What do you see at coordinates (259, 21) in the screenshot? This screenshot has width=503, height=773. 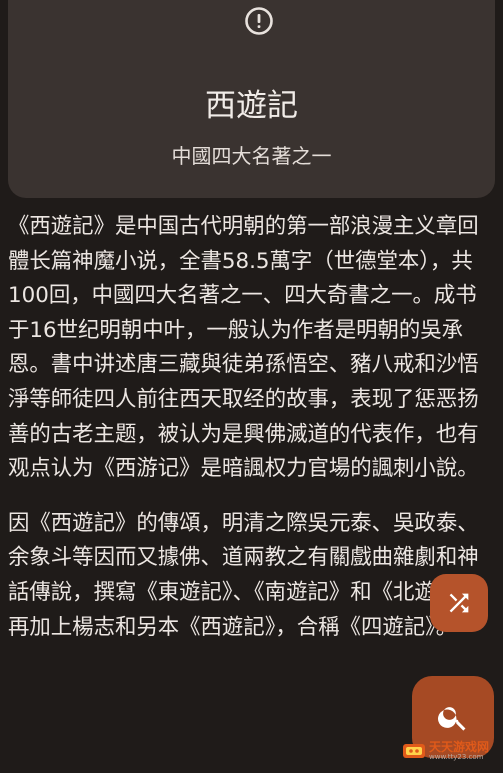 I see `info-icon` at bounding box center [259, 21].